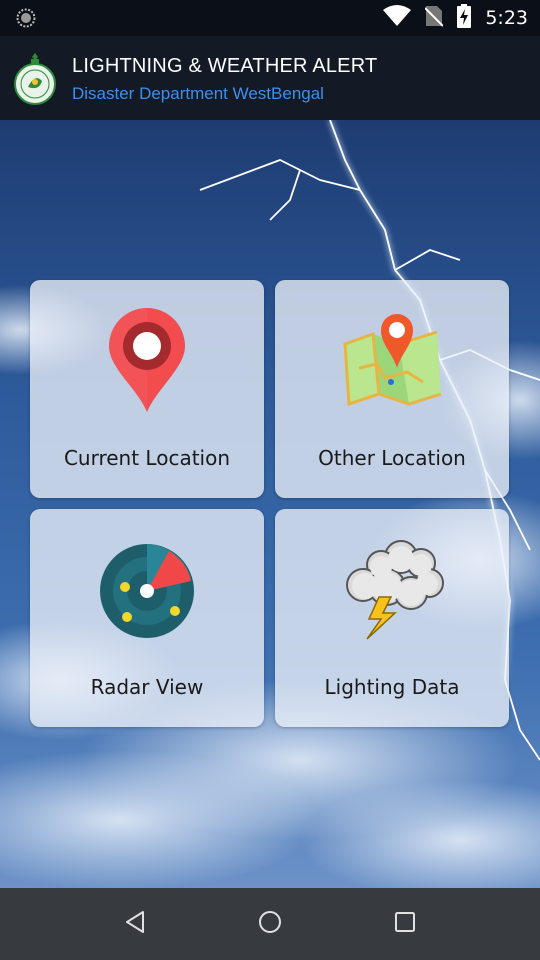  I want to click on status-time: 5:23, so click(506, 18).